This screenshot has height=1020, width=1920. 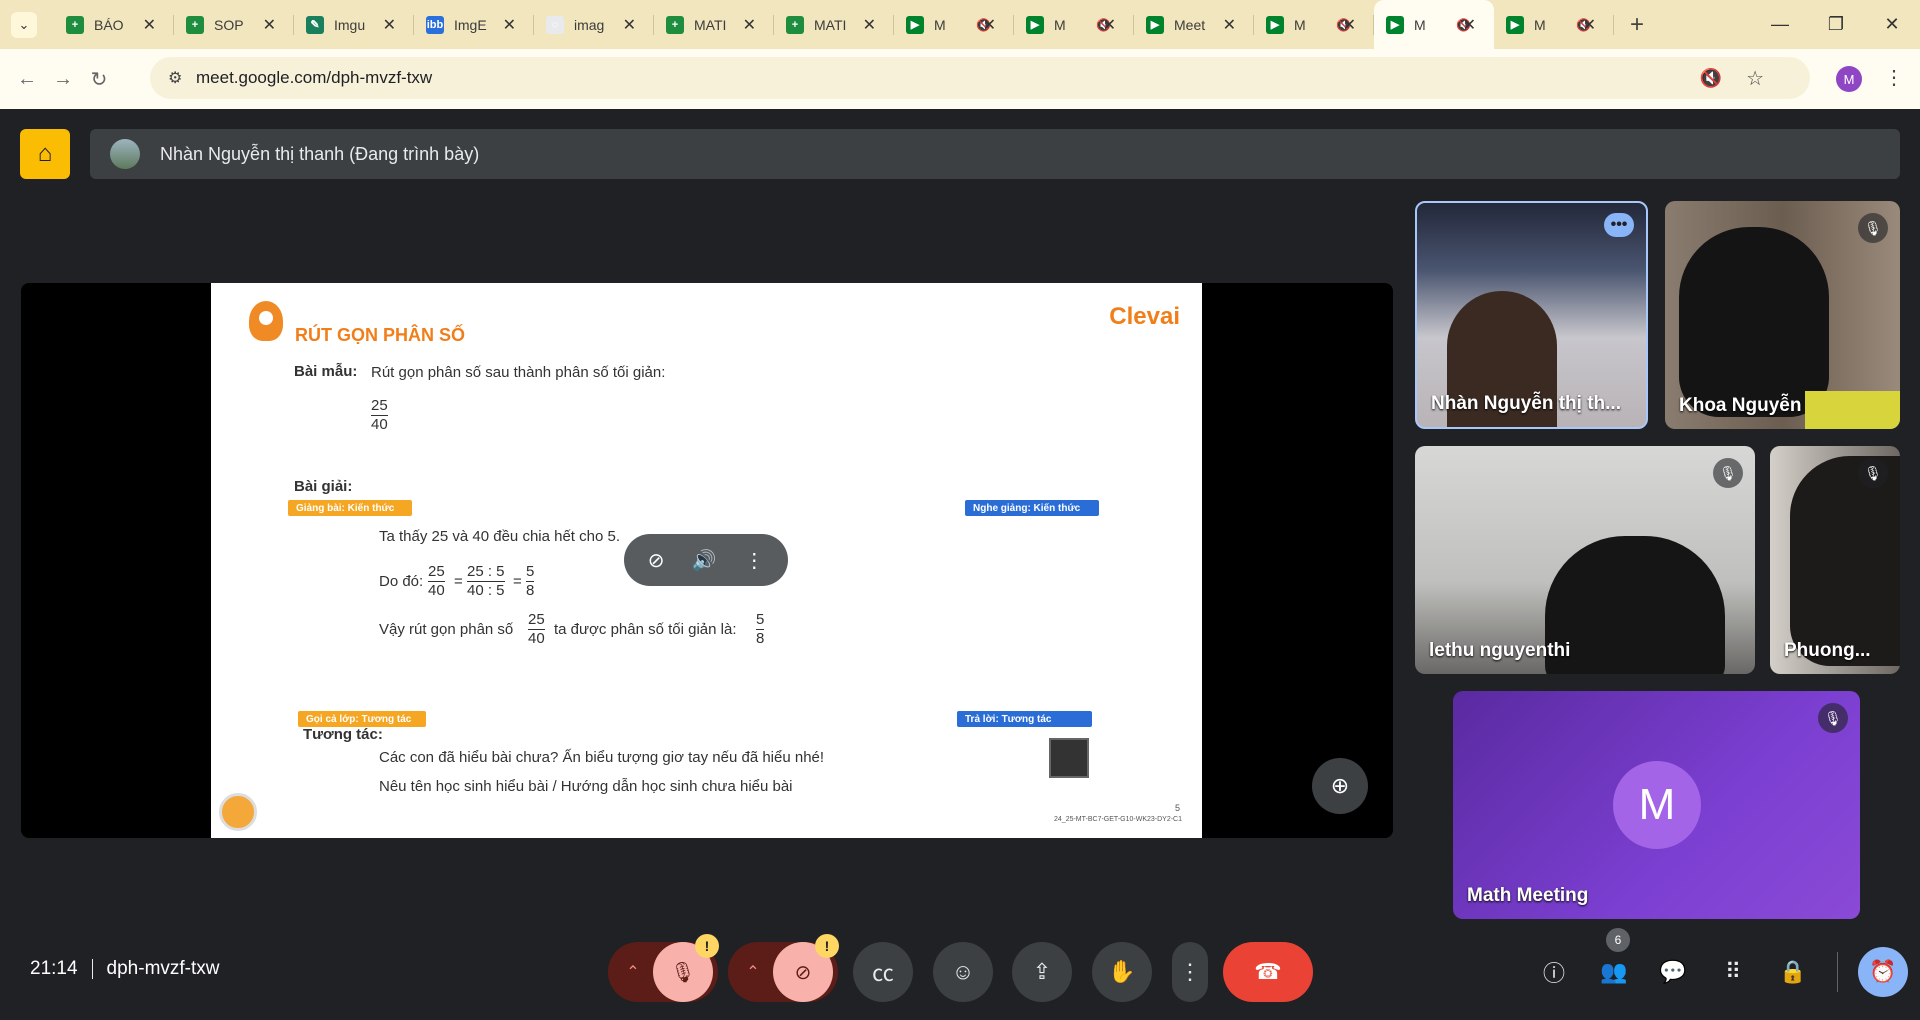 What do you see at coordinates (474, 24) in the screenshot?
I see `browser-tab: ibb ImgE ✕` at bounding box center [474, 24].